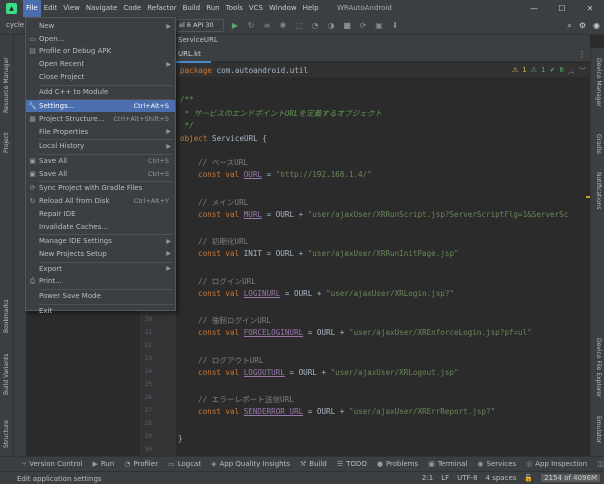 This screenshot has width=604, height=484. Describe the element at coordinates (582, 54) in the screenshot. I see `more-tabs-icon: ⋮` at that location.